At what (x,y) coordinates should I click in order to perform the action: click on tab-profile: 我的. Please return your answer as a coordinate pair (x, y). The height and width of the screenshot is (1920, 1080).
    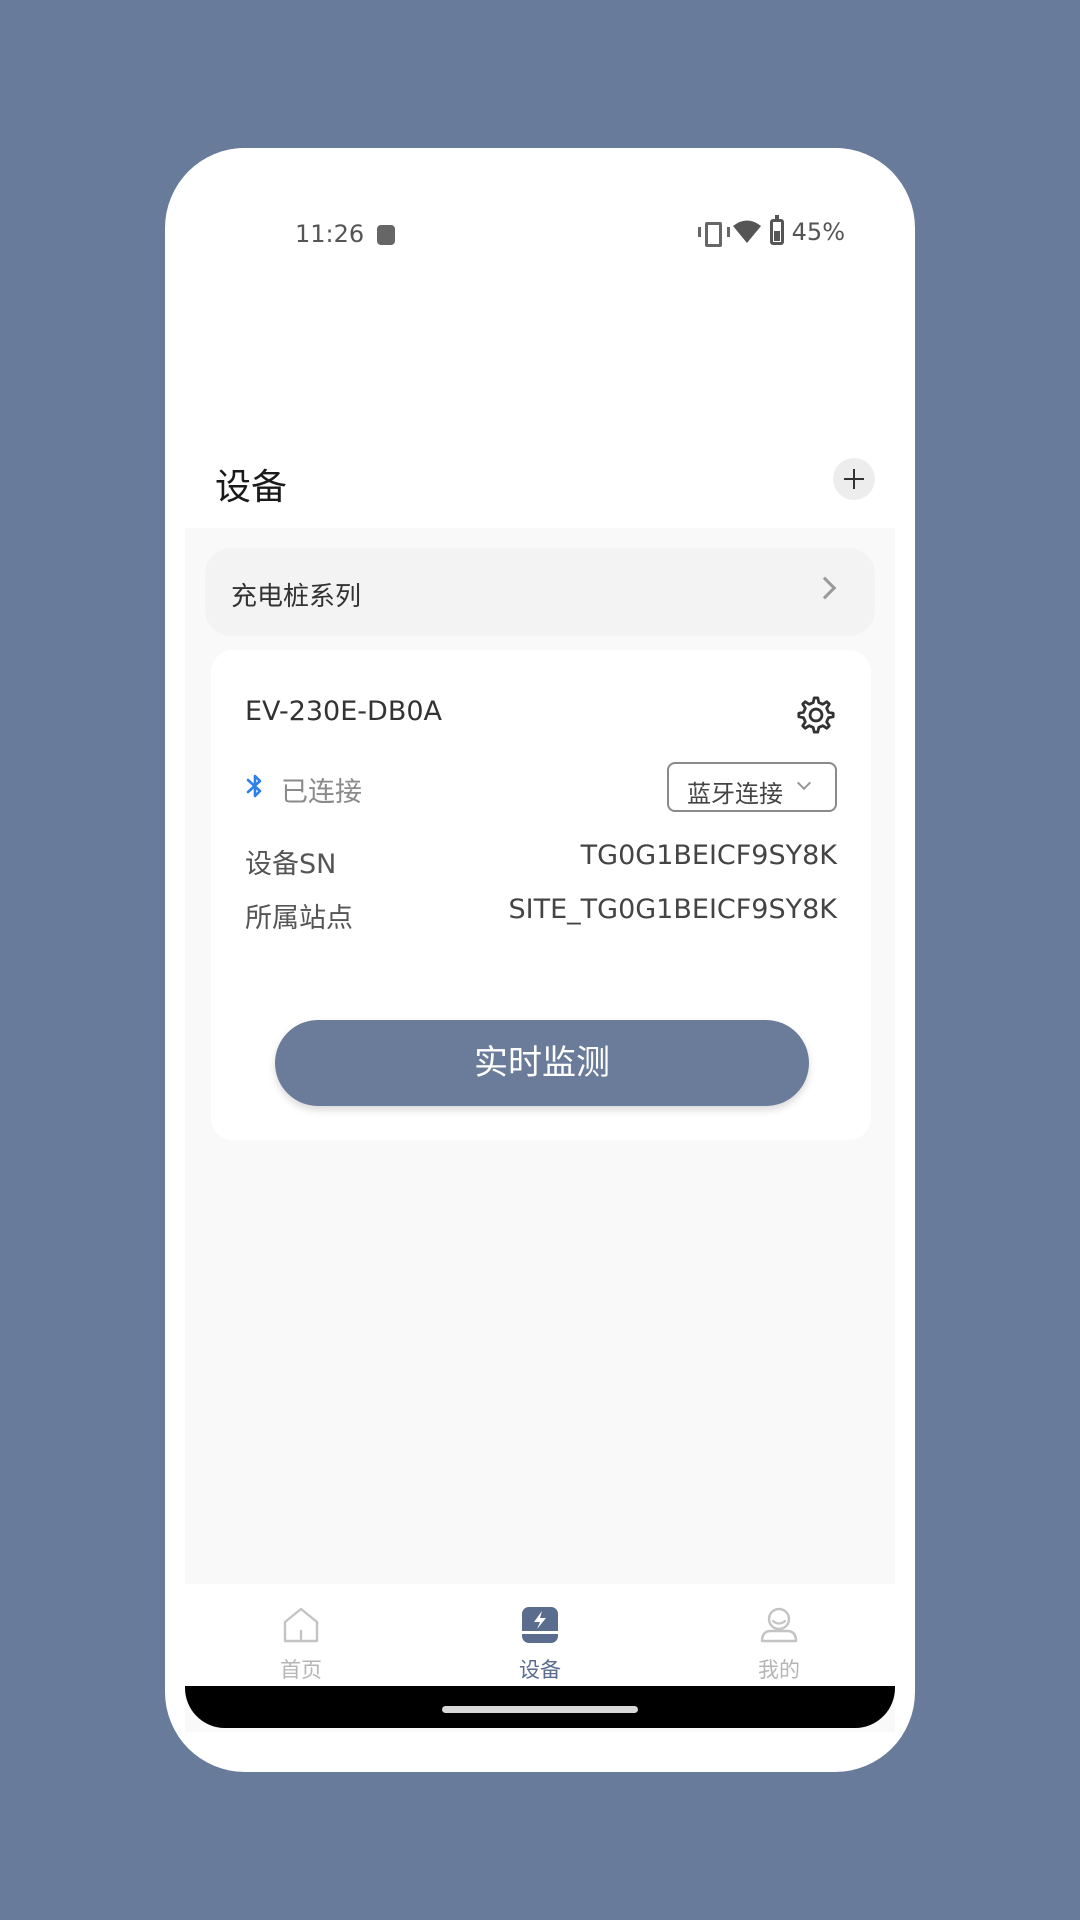
    Looking at the image, I should click on (779, 1635).